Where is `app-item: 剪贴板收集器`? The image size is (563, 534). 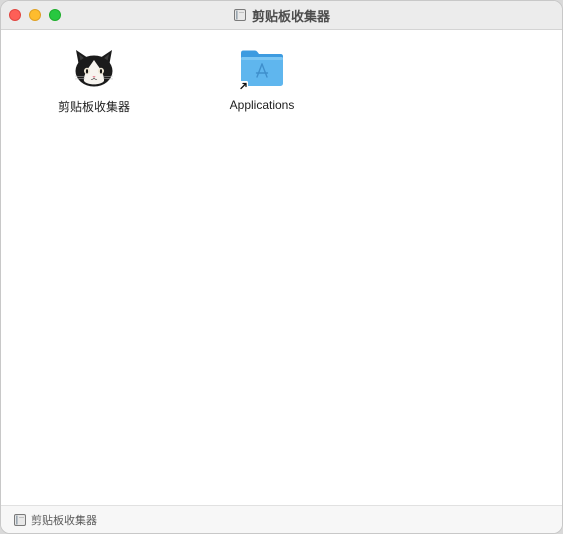
app-item: 剪贴板收集器 is located at coordinates (94, 79).